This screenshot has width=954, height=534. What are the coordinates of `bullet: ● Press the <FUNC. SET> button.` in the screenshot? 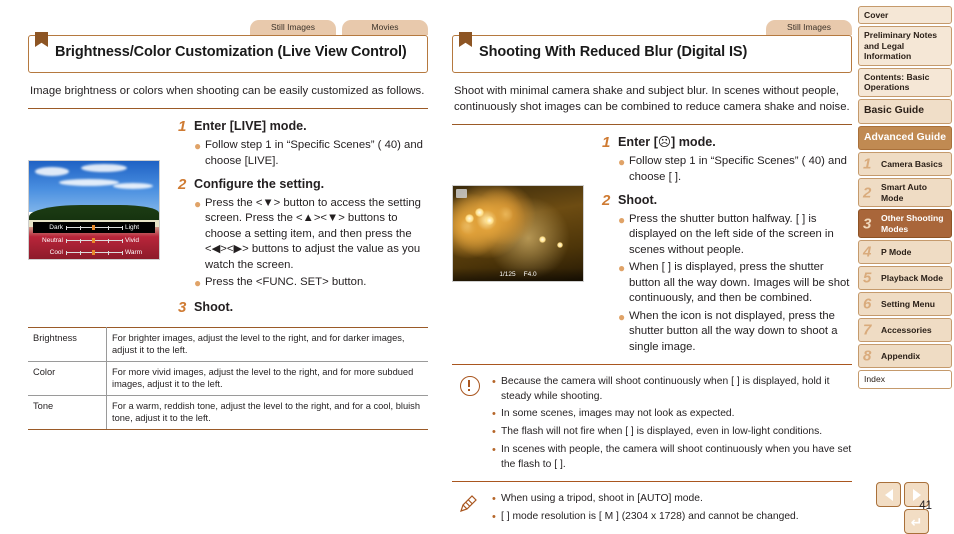 It's located at (311, 283).